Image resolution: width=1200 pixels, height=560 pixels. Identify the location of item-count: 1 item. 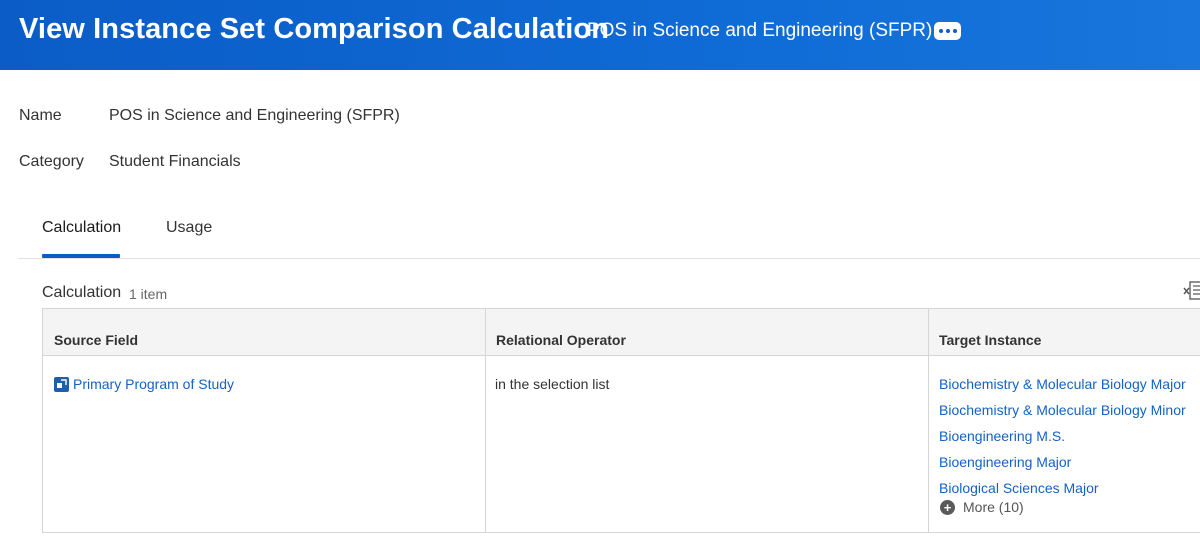
(148, 294).